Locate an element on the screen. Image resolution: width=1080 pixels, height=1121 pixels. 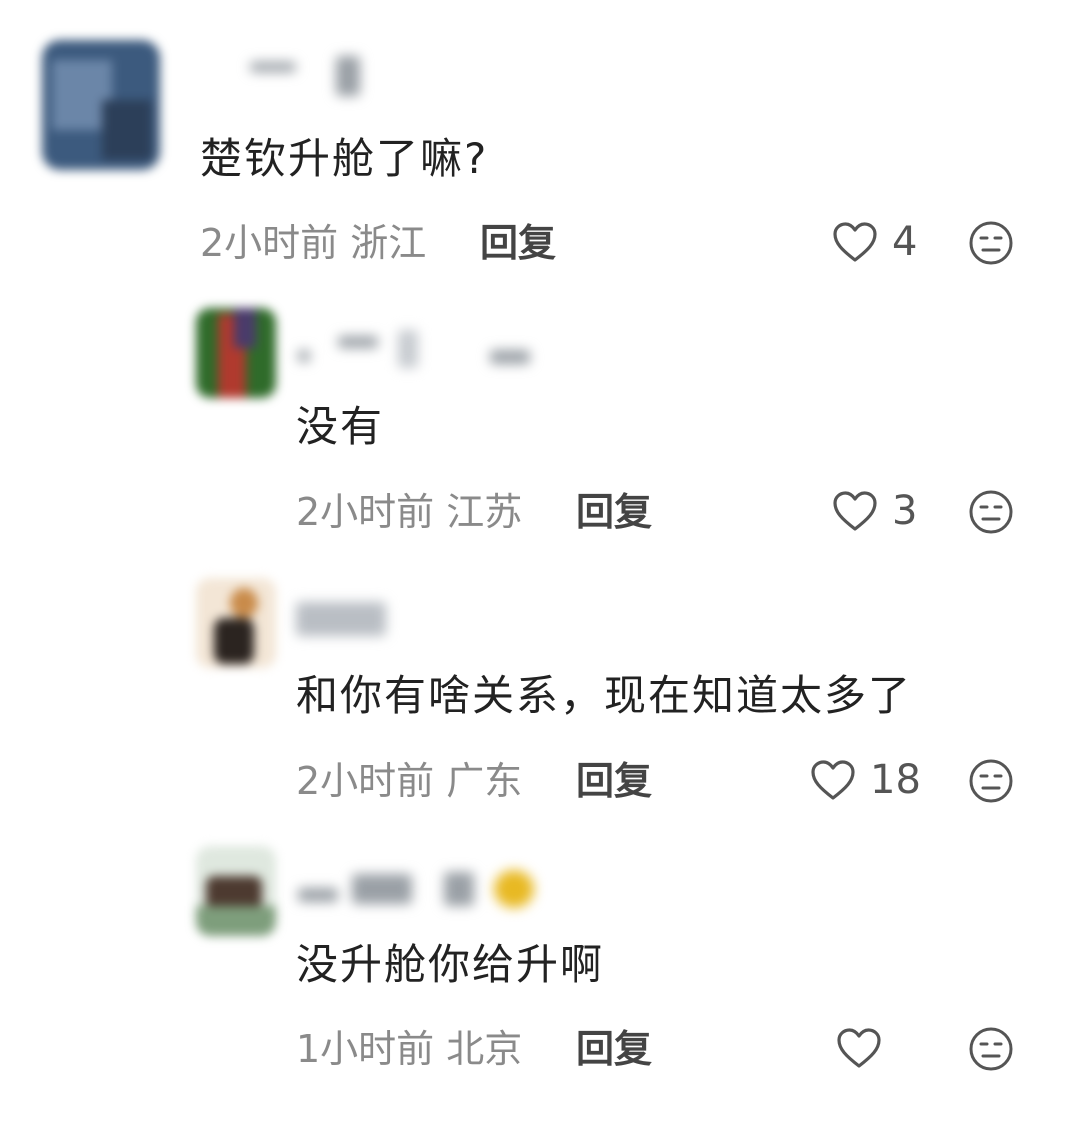
like-count: 4 is located at coordinates (905, 242).